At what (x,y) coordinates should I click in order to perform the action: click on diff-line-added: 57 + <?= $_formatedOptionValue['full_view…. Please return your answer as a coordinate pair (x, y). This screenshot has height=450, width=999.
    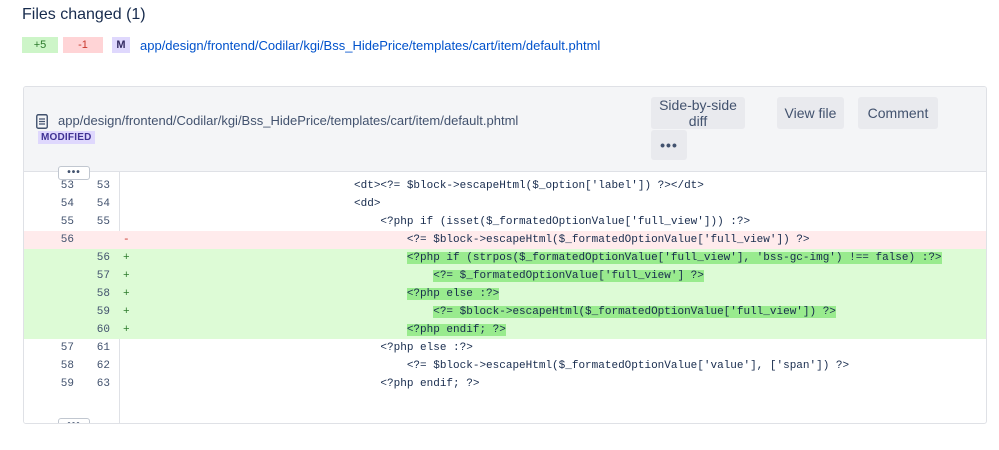
    Looking at the image, I should click on (505, 276).